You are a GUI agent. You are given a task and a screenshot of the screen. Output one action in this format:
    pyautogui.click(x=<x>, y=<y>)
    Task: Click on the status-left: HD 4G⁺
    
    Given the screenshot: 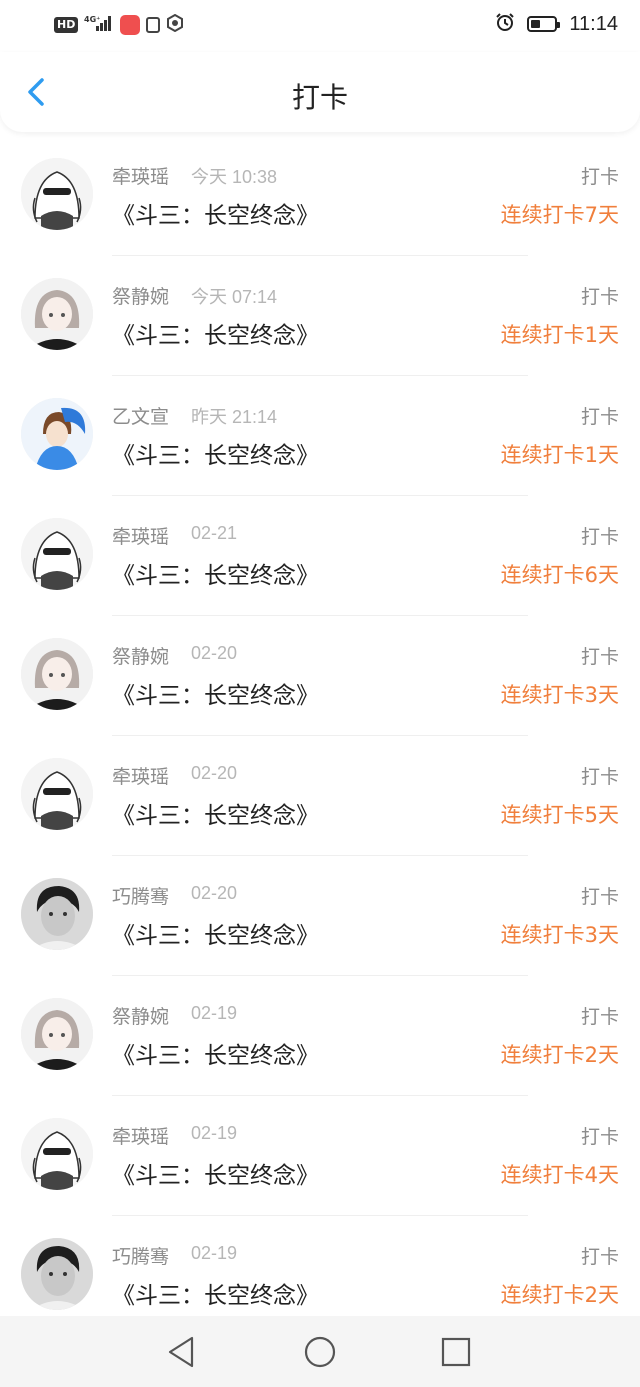 What is the action you would take?
    pyautogui.click(x=119, y=24)
    